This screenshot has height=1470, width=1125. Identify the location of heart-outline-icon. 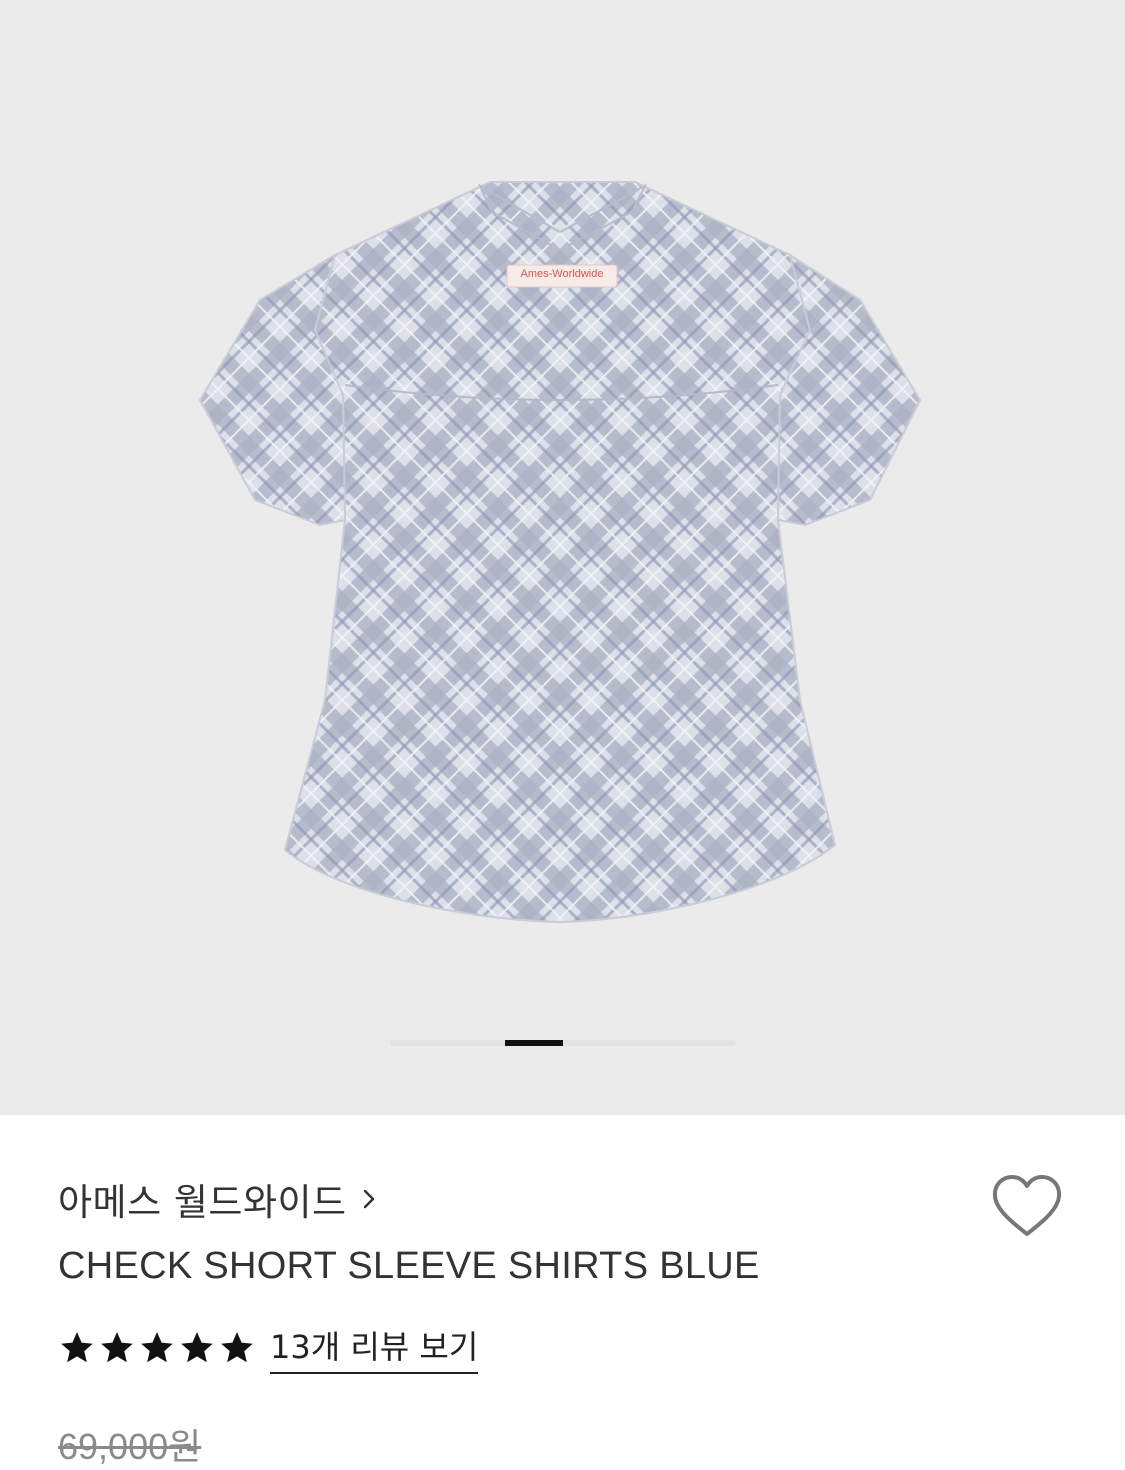
(1027, 1205).